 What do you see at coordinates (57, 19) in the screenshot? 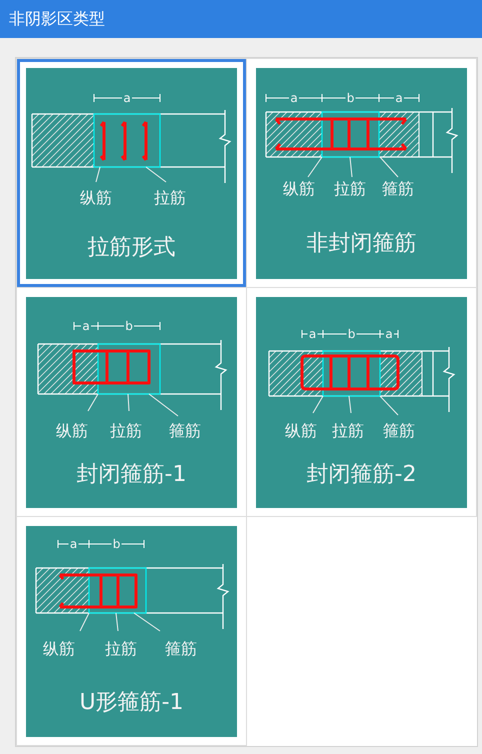
I see `window-title: 非阴影区类型` at bounding box center [57, 19].